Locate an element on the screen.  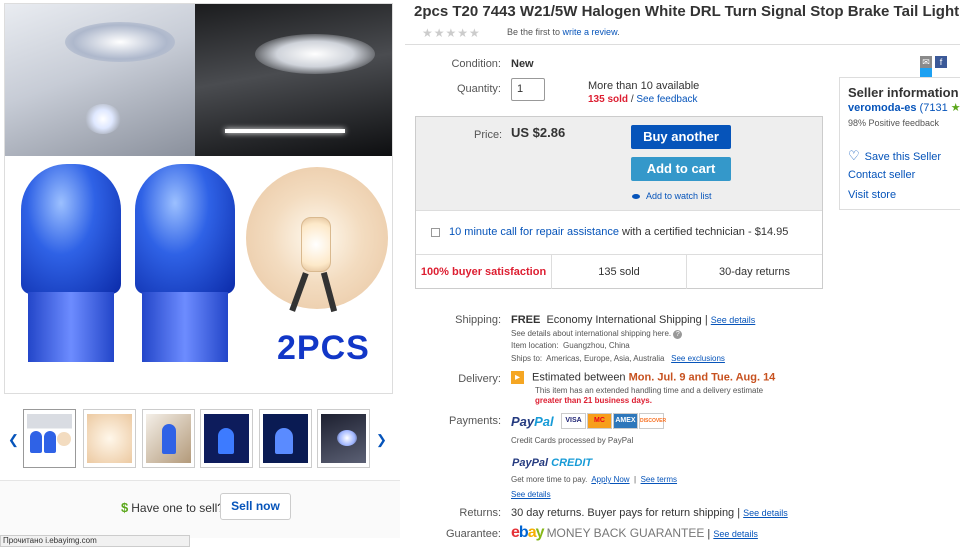
rating-stars: ★★★★★ is located at coordinates (451, 33).